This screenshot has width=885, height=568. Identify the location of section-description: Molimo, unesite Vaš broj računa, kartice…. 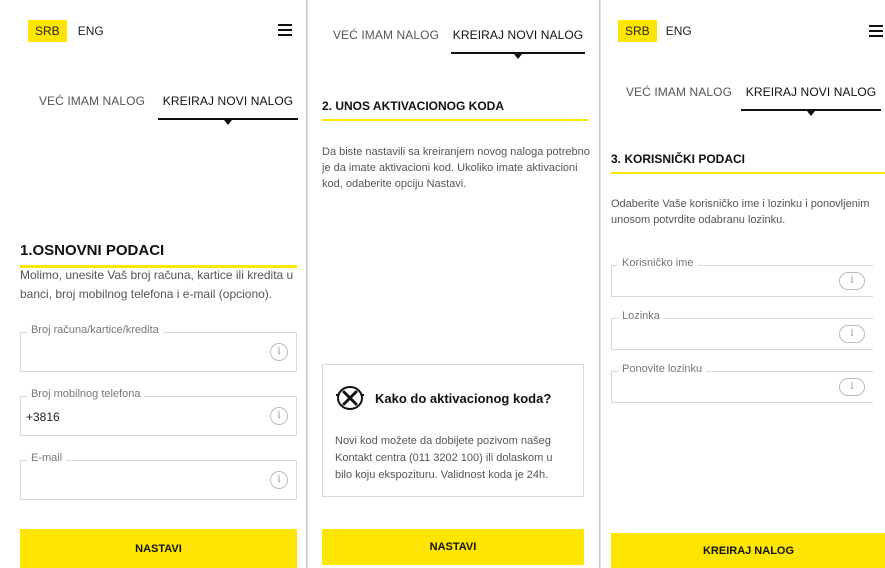
(157, 284).